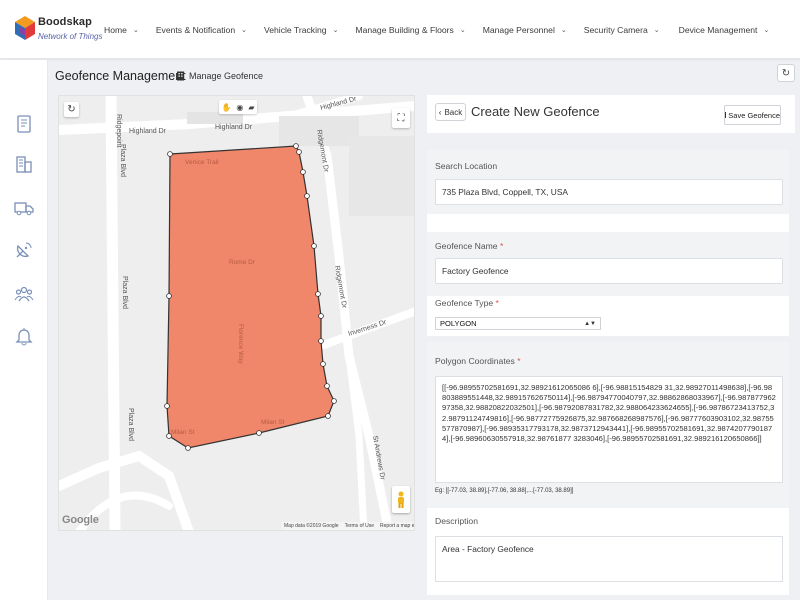 The image size is (800, 600). Describe the element at coordinates (609, 192) in the screenshot. I see `search-location-input: 735 Plaza Blvd, Coppell, TX, USA` at that location.